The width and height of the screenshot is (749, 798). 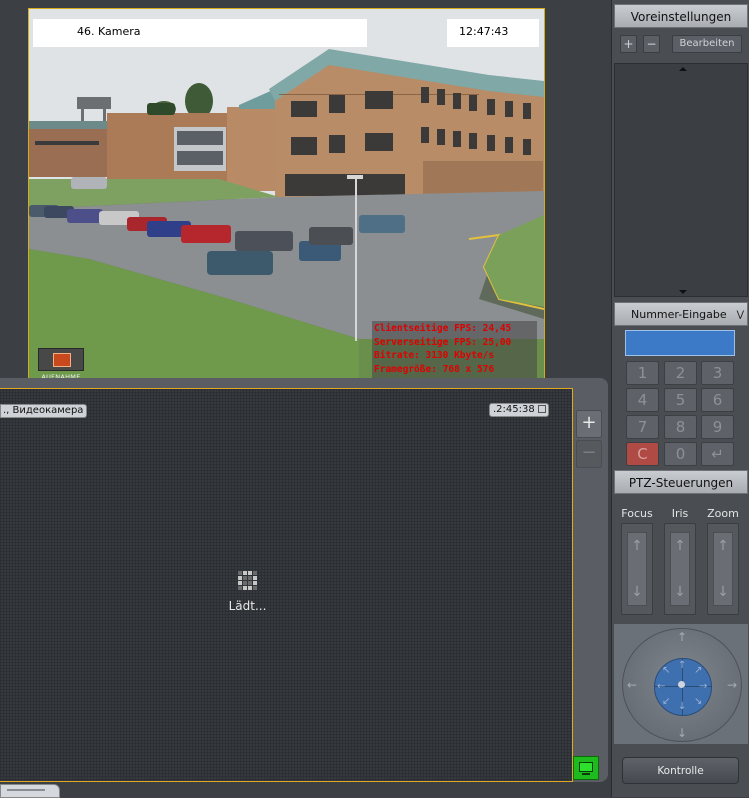 I want to click on key-5: 5, so click(x=680, y=400).